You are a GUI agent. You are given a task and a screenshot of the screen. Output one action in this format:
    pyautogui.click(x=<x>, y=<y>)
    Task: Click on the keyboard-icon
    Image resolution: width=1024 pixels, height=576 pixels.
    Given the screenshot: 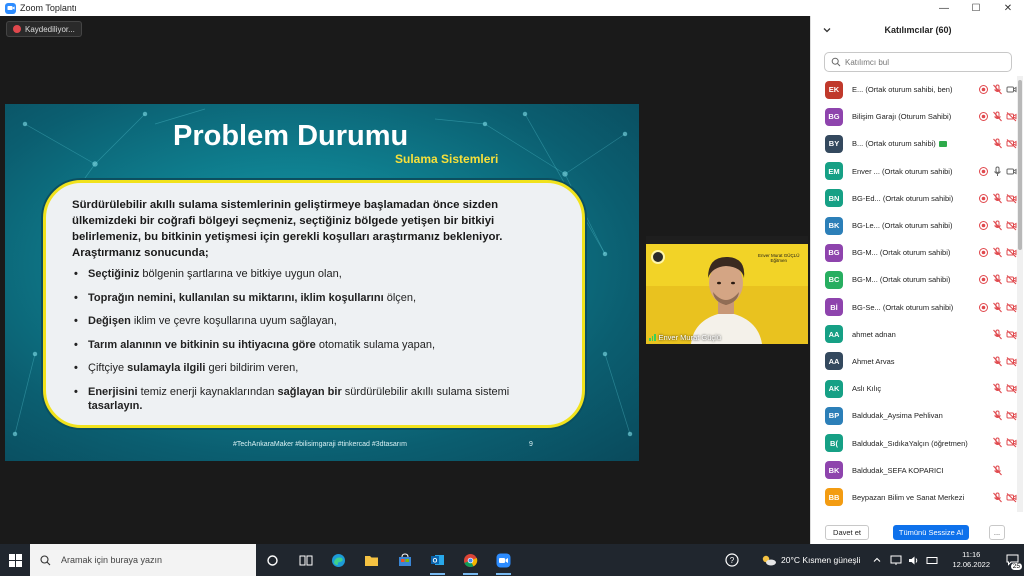 What is the action you would take?
    pyautogui.click(x=932, y=560)
    